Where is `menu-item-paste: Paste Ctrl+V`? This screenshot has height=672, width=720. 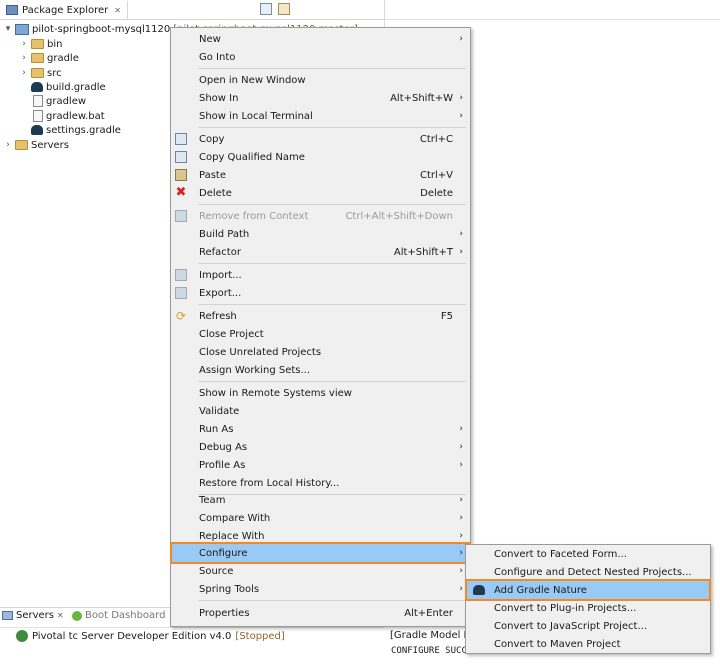 menu-item-paste: Paste Ctrl+V is located at coordinates (320, 175).